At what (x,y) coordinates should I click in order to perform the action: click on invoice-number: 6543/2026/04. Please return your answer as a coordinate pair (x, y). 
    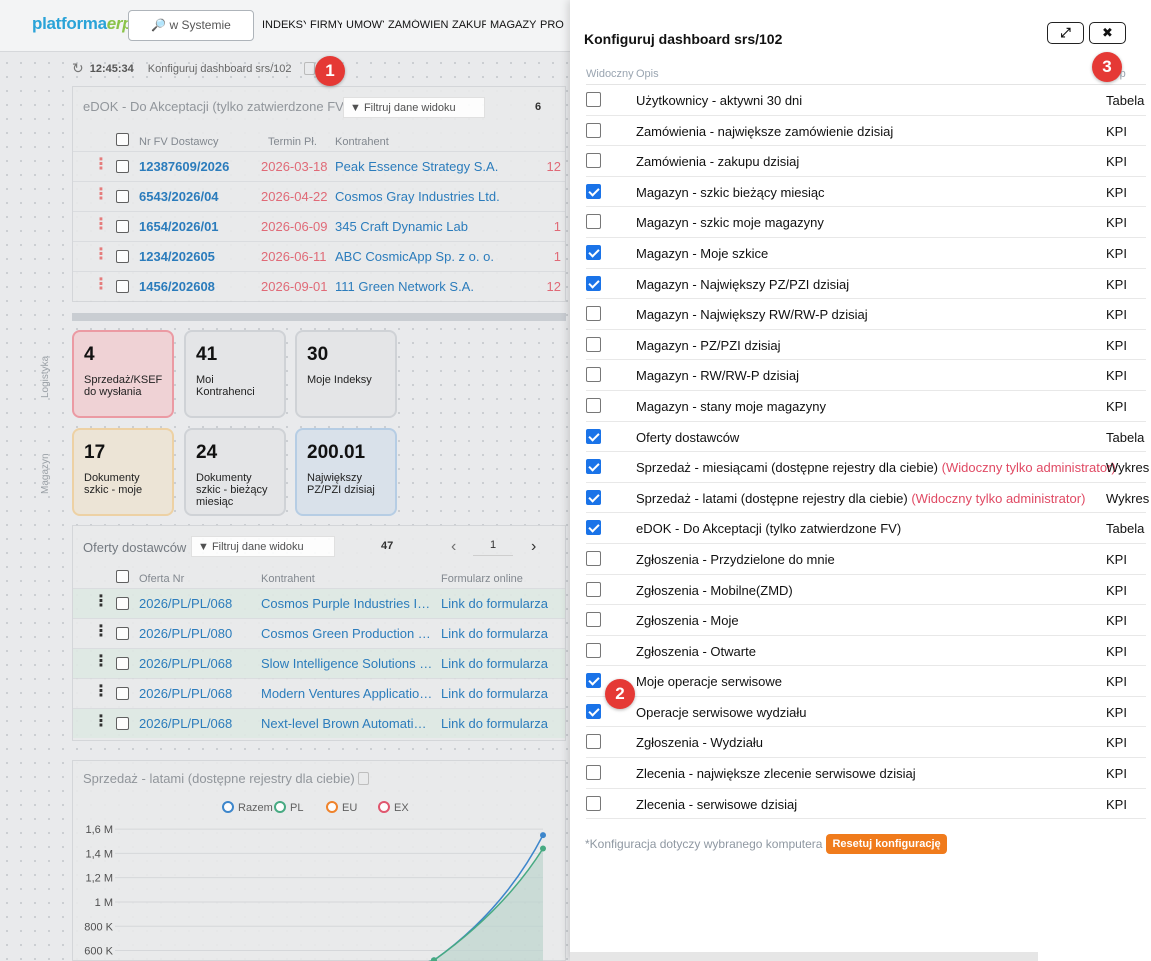
    Looking at the image, I should click on (179, 196).